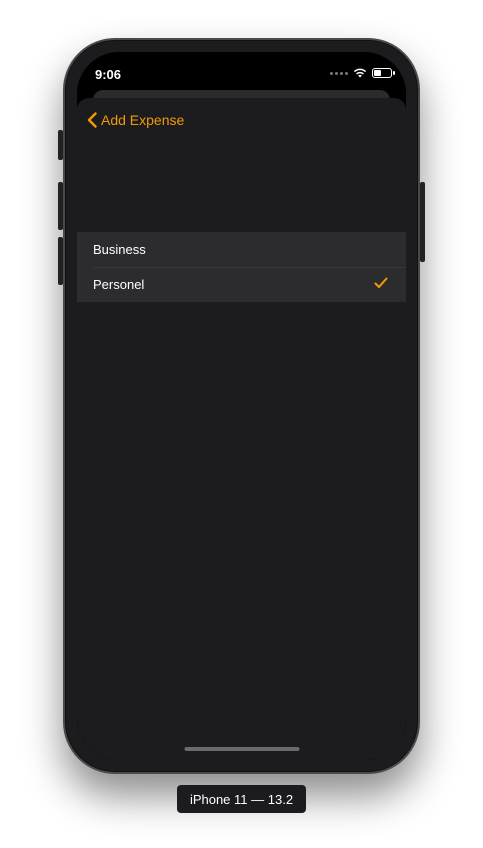 The width and height of the screenshot is (483, 848). I want to click on option-business: Business, so click(241, 249).